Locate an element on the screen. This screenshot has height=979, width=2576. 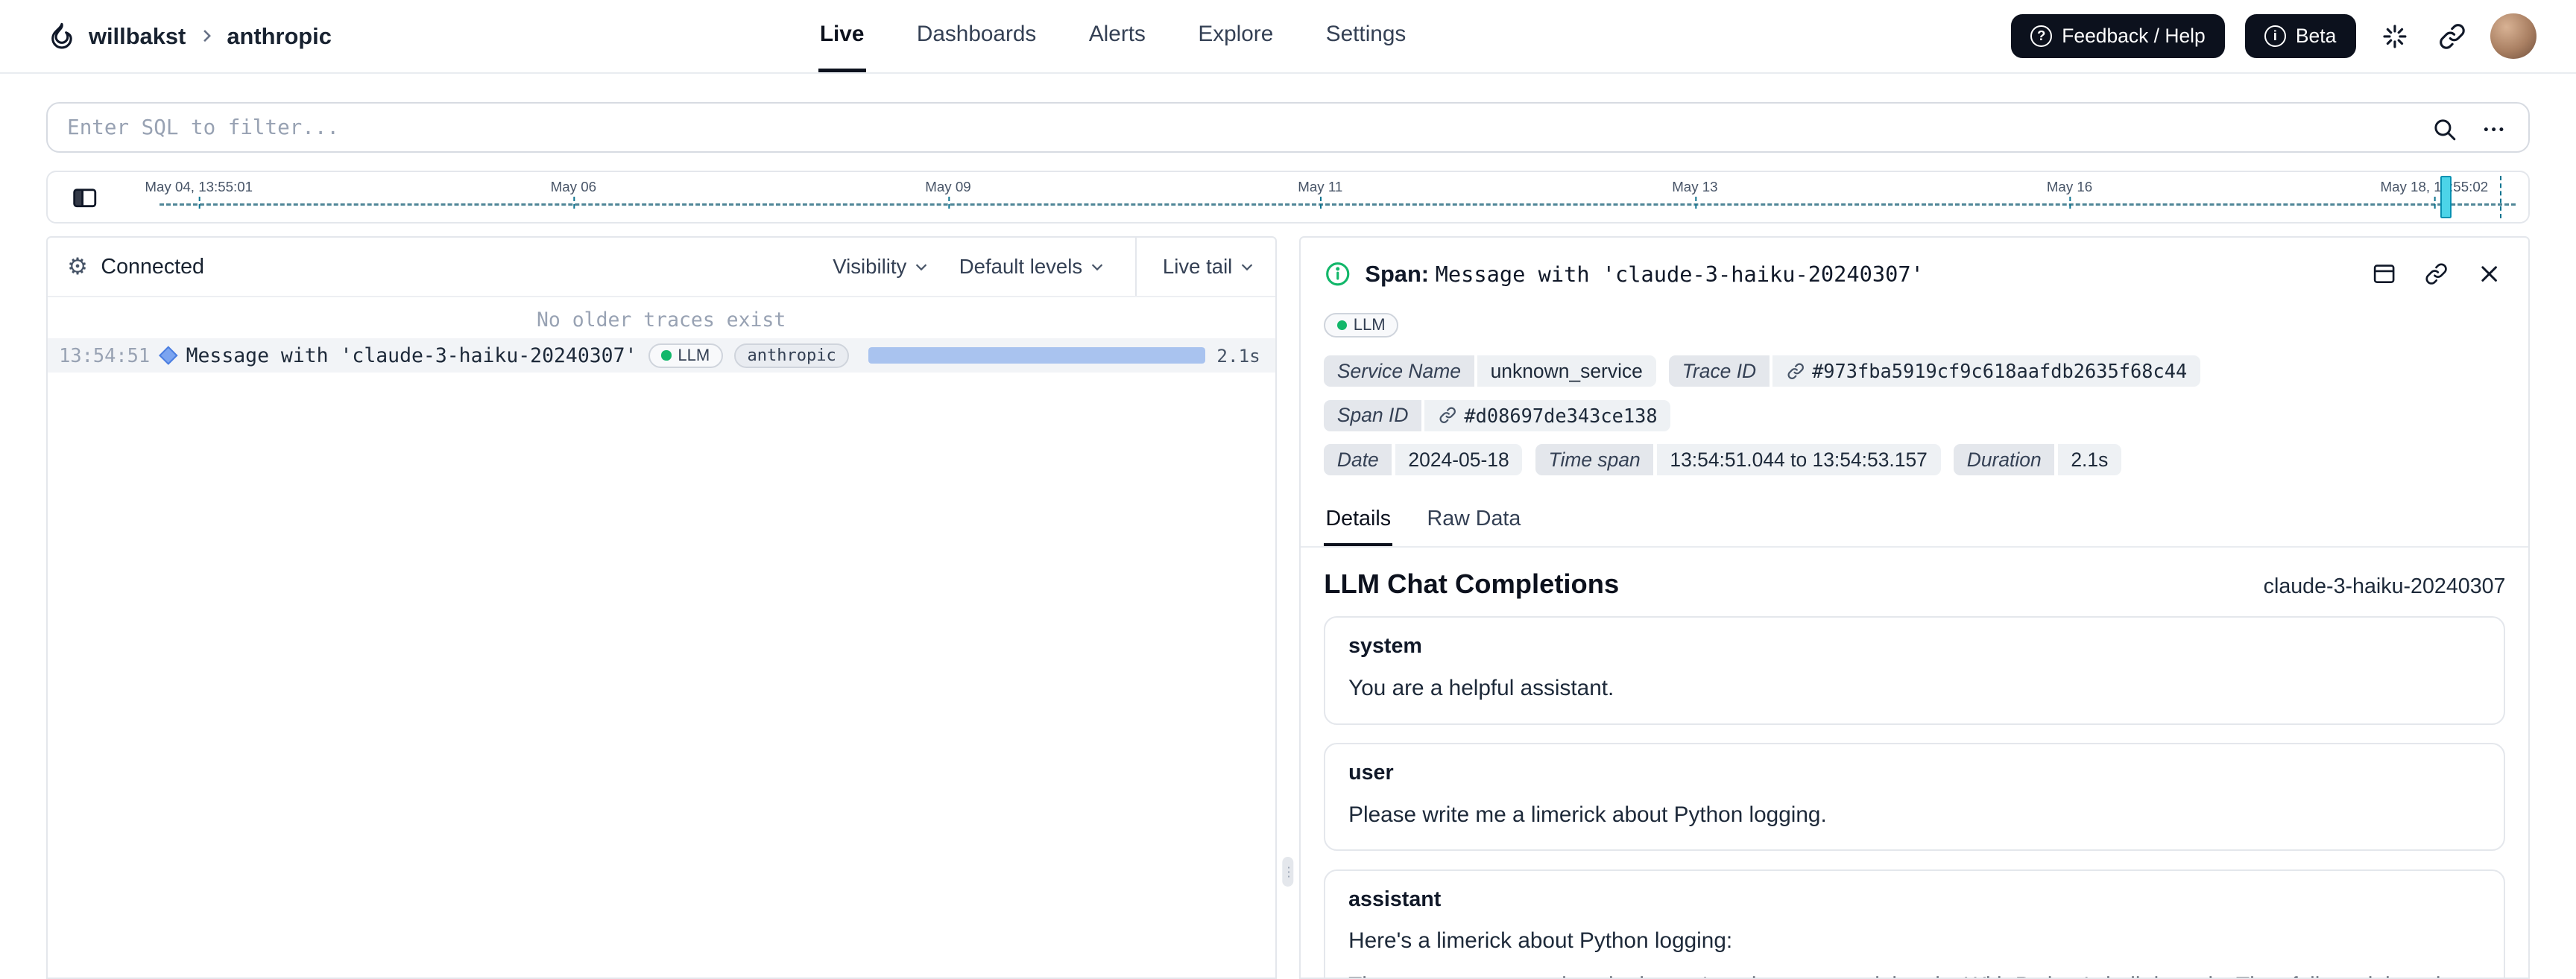
live-tail-dropdown: Live tail is located at coordinates (1195, 267).